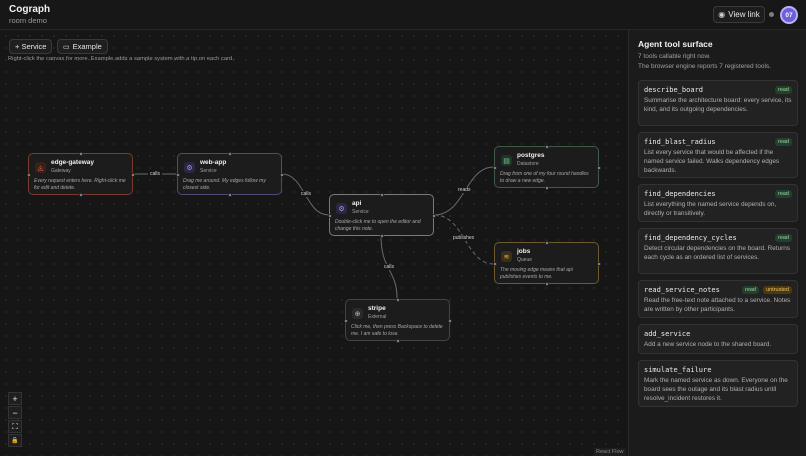  Describe the element at coordinates (777, 290) in the screenshot. I see `untrusted-badge: untrusted` at that location.